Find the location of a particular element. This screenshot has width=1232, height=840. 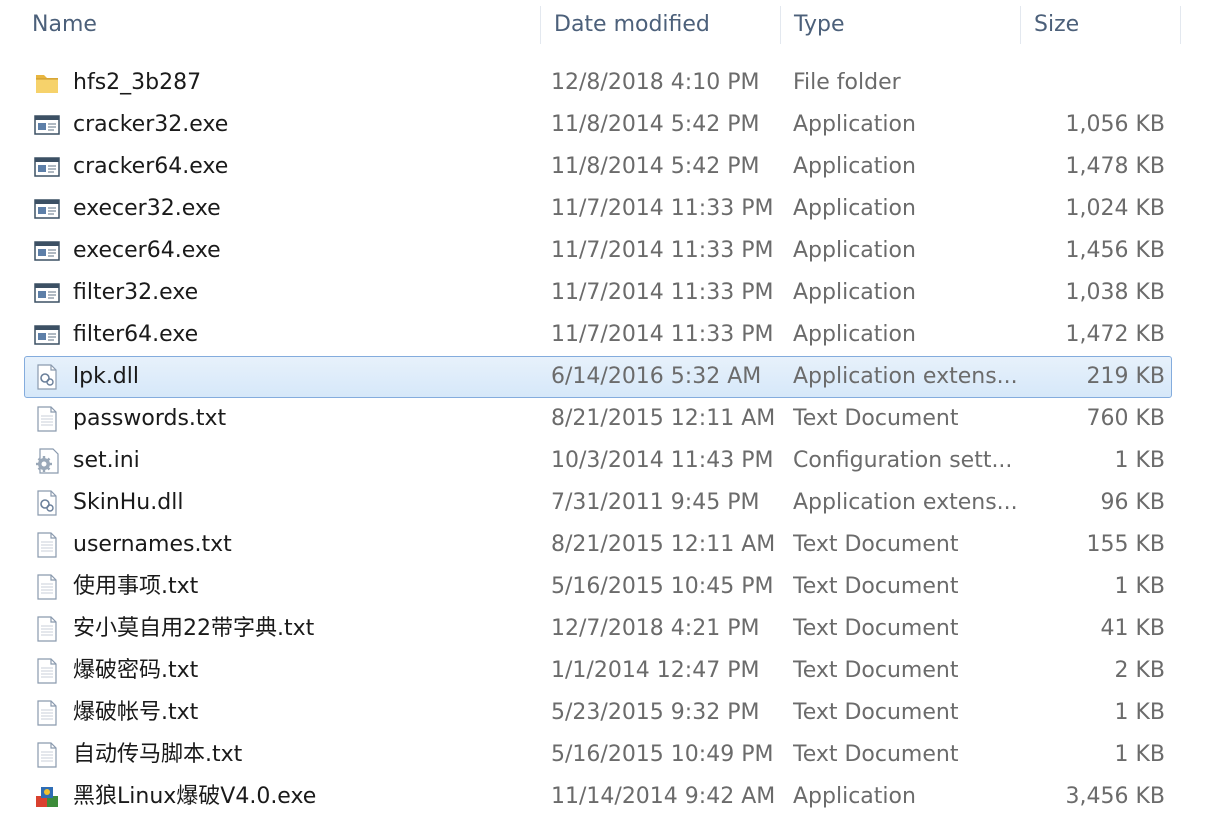

file-row: hfs2_3b287 12/8/2018 4:10 PM File folder is located at coordinates (598, 83).